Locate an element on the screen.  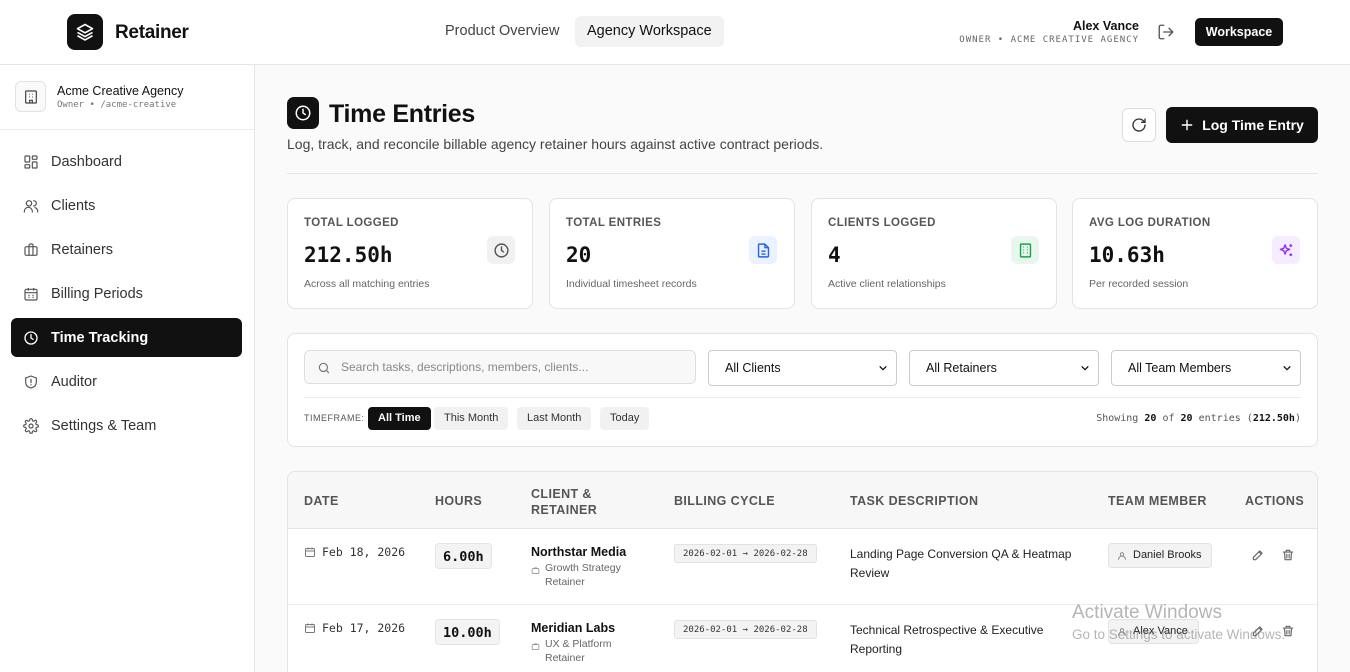
entry-date: Feb 18, 2026 is located at coordinates (354, 552).